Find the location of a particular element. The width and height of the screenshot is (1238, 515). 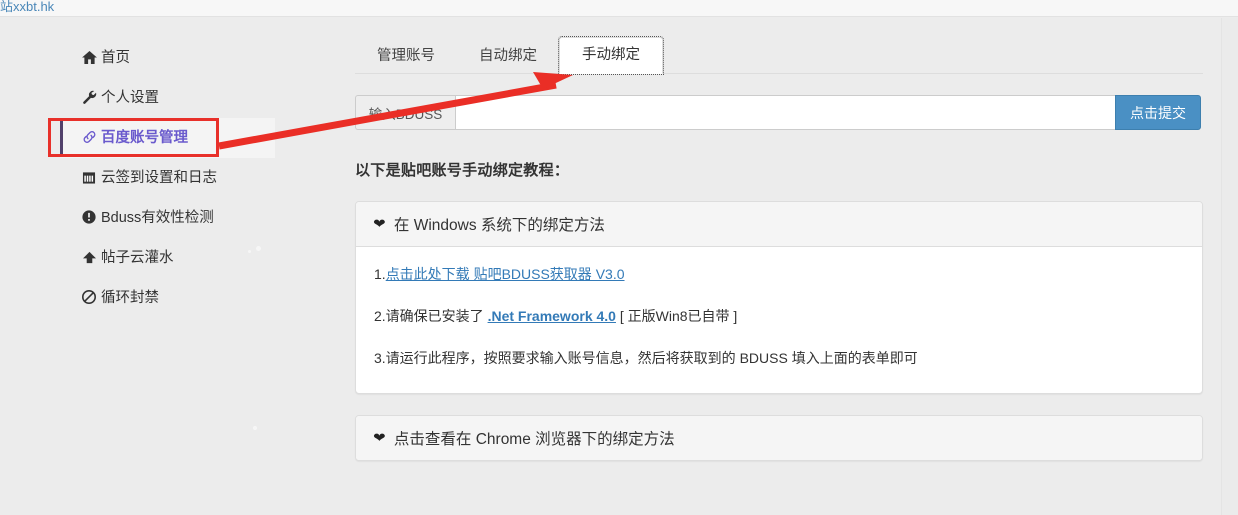

panel-chrome-guide: ❤ 点击查看在 Chrome 浏览器下的绑定方法 is located at coordinates (779, 438).